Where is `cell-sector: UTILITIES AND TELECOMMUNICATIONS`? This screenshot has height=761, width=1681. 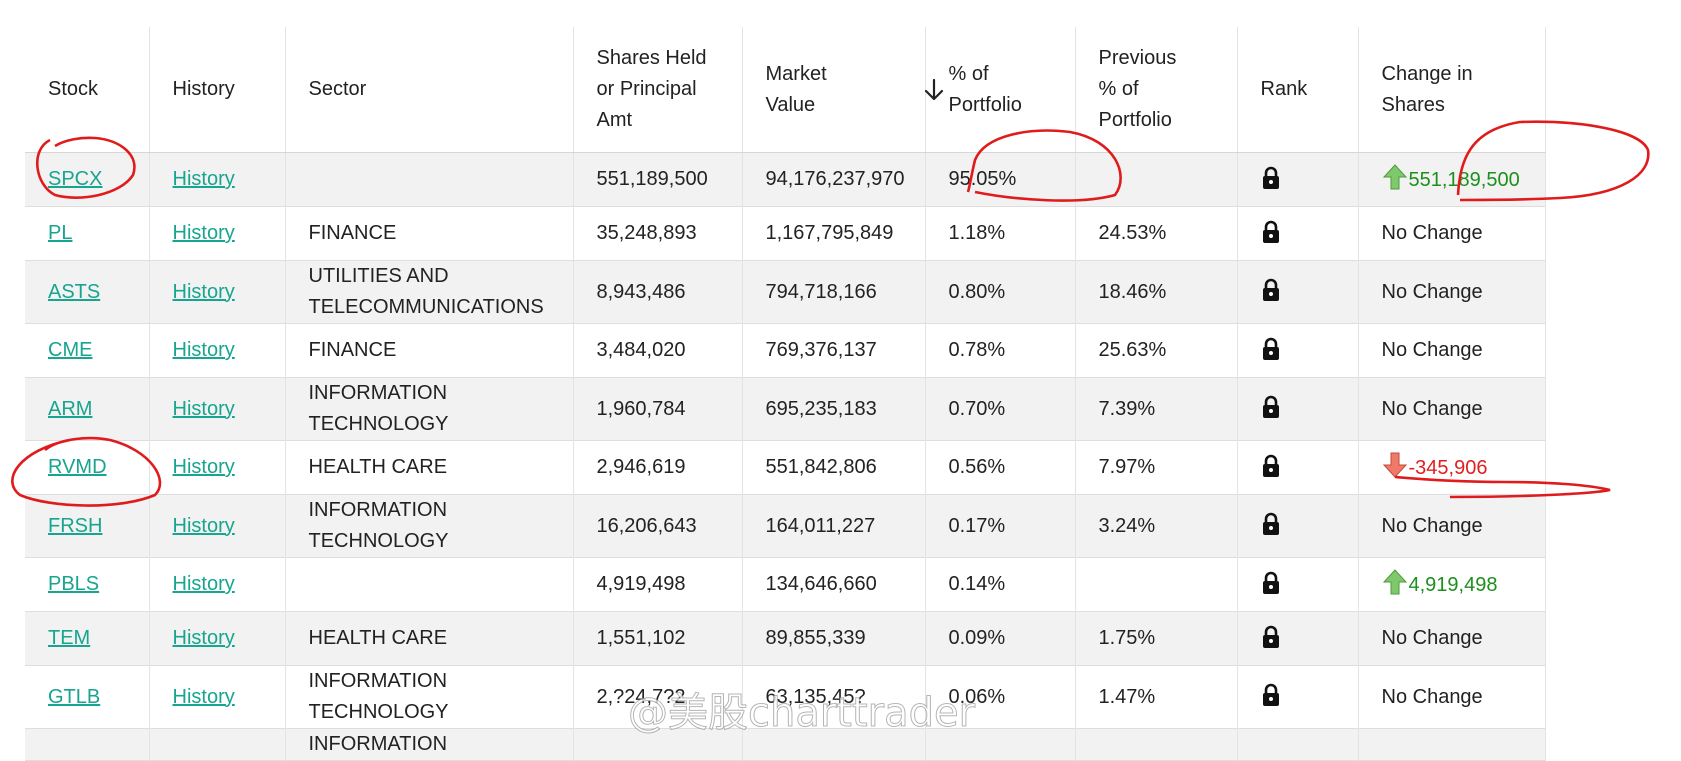 cell-sector: UTILITIES AND TELECOMMUNICATIONS is located at coordinates (429, 292).